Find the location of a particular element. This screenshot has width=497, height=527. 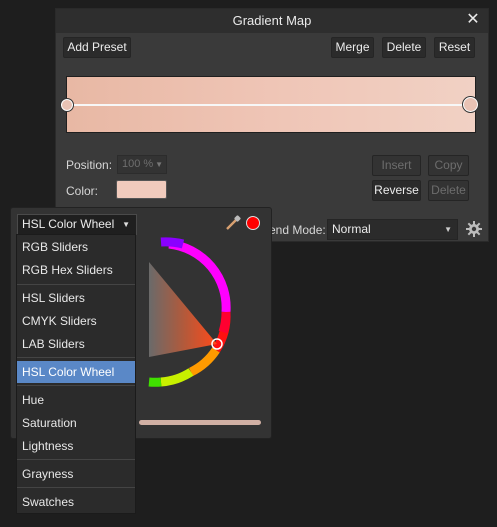

color-mode-select: HSL Color Wheel ▼ is located at coordinates (77, 224).